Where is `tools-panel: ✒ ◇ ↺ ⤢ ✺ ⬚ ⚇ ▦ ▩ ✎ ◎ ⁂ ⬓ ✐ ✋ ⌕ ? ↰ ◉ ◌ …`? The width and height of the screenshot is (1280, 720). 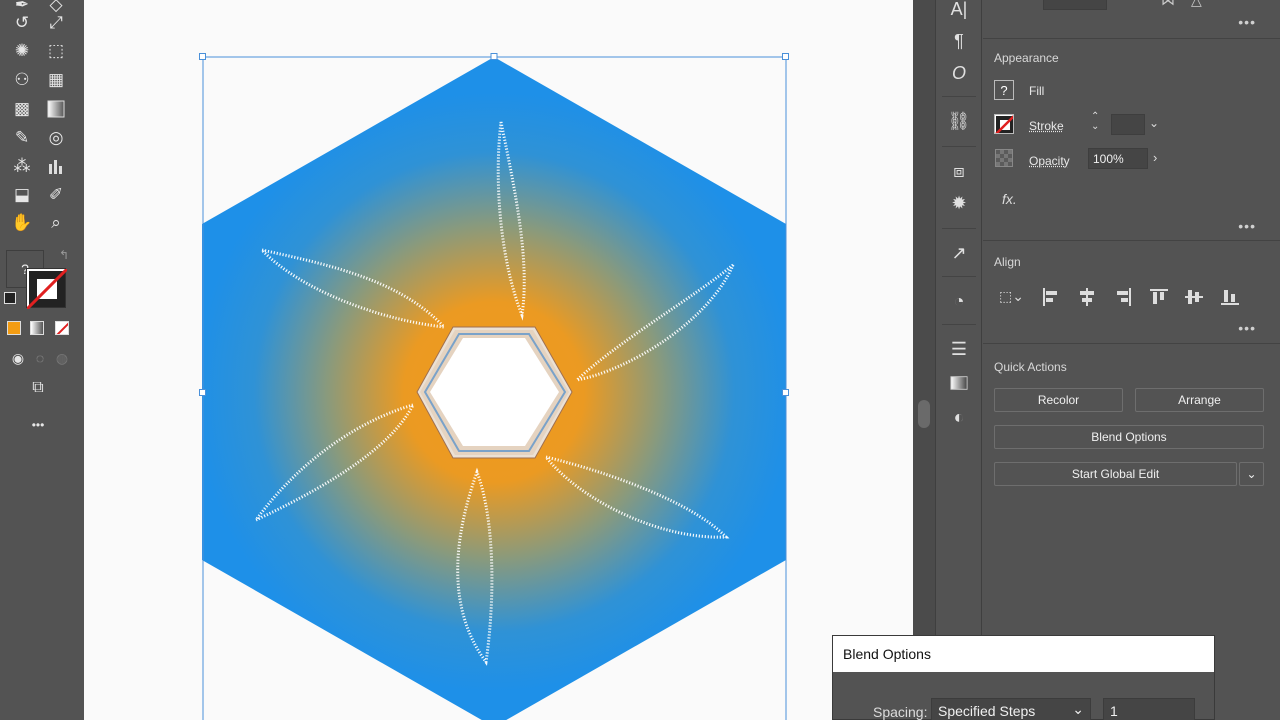 tools-panel: ✒ ◇ ↺ ⤢ ✺ ⬚ ⚇ ▦ ▩ ✎ ◎ ⁂ ⬓ ✐ ✋ ⌕ ? ↰ ◉ ◌ … is located at coordinates (42, 360).